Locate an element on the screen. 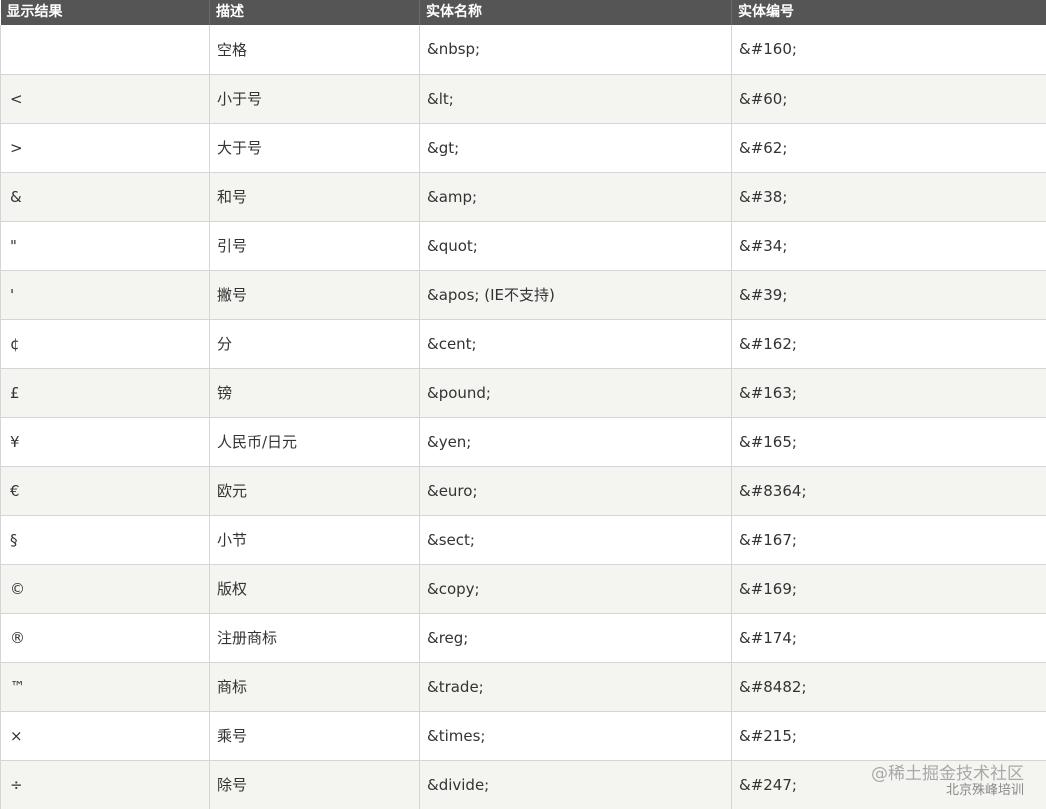 The image size is (1046, 809). cell-result: € is located at coordinates (105, 491).